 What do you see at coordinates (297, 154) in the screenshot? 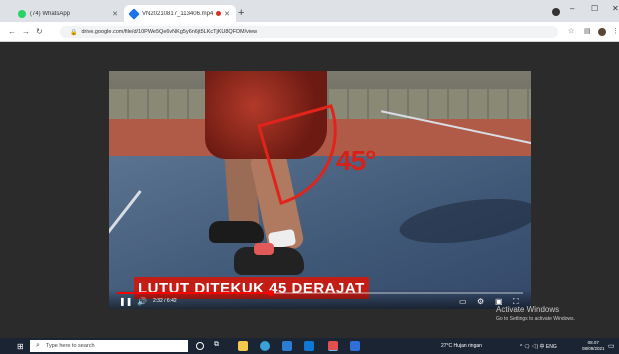
I see `knee-angle-overlay` at bounding box center [297, 154].